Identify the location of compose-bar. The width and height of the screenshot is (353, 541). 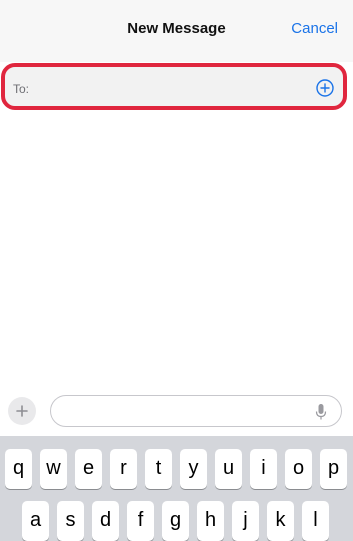
(176, 412).